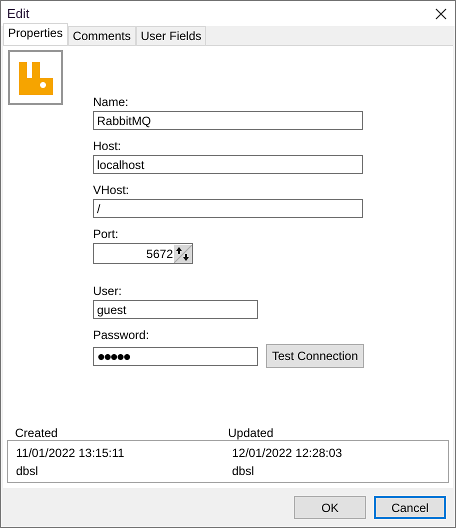 The height and width of the screenshot is (528, 456). I want to click on input-field: localhost, so click(228, 164).